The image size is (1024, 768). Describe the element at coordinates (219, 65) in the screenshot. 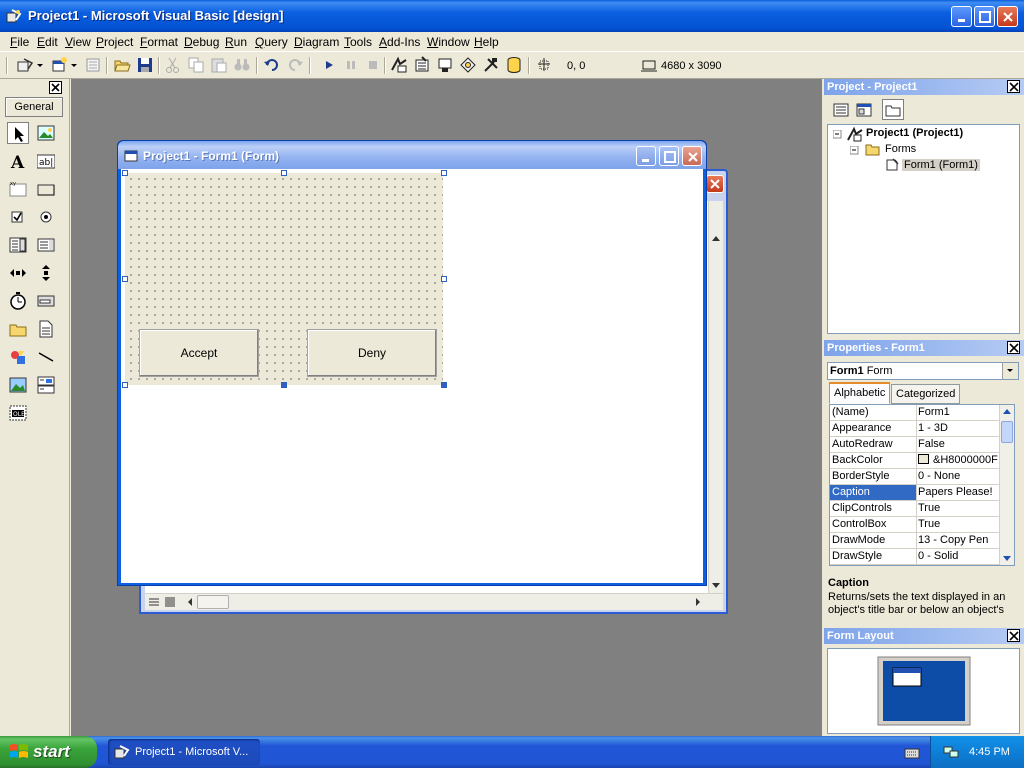

I see `paste-icon` at that location.